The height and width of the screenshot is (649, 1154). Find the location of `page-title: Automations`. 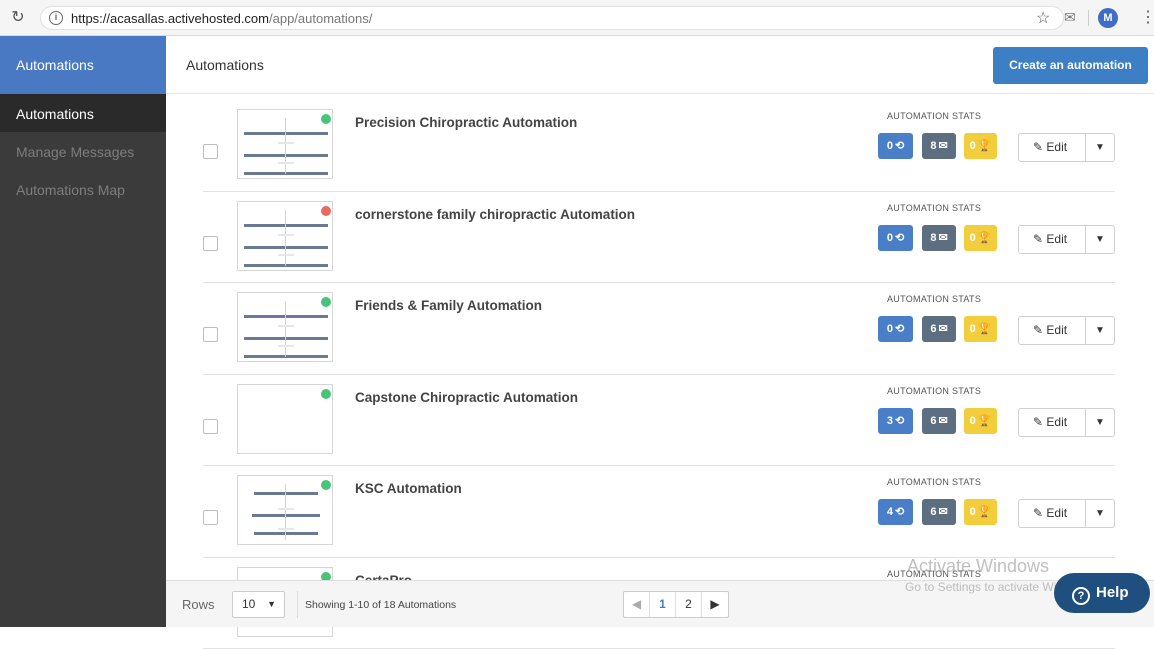

page-title: Automations is located at coordinates (225, 65).